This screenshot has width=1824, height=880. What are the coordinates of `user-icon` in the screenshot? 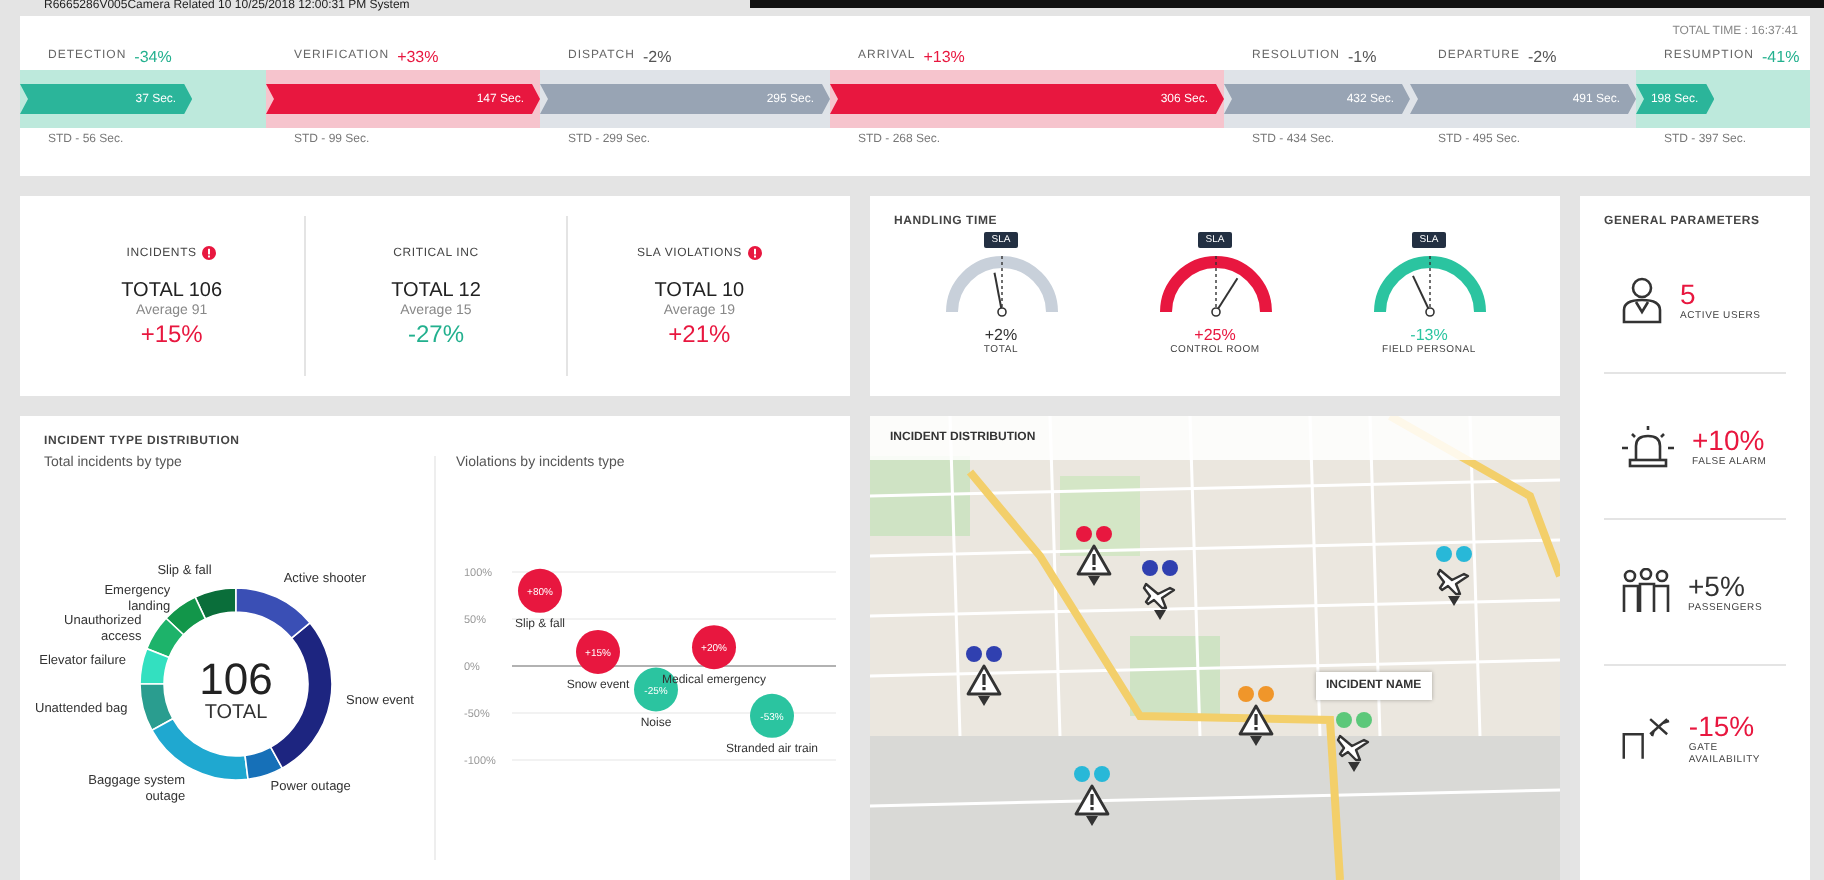 It's located at (1642, 300).